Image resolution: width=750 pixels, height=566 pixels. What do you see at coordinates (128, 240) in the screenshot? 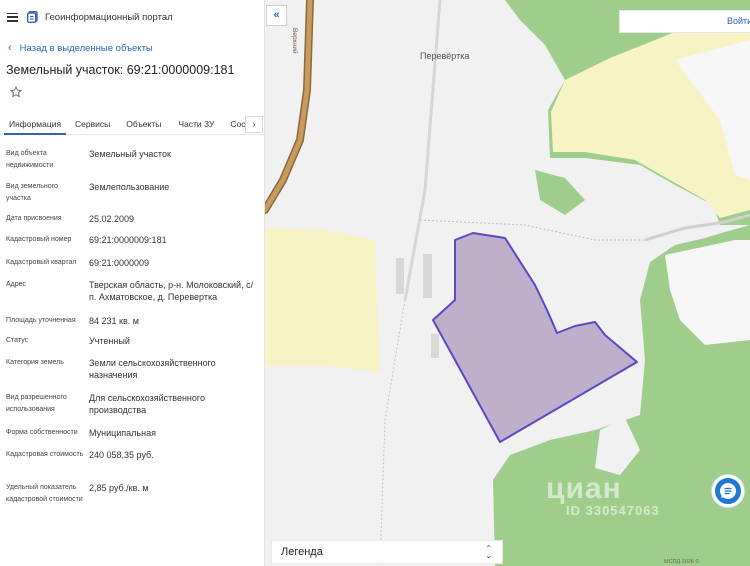
I see `info-value: 69:21:0000009:181` at bounding box center [128, 240].